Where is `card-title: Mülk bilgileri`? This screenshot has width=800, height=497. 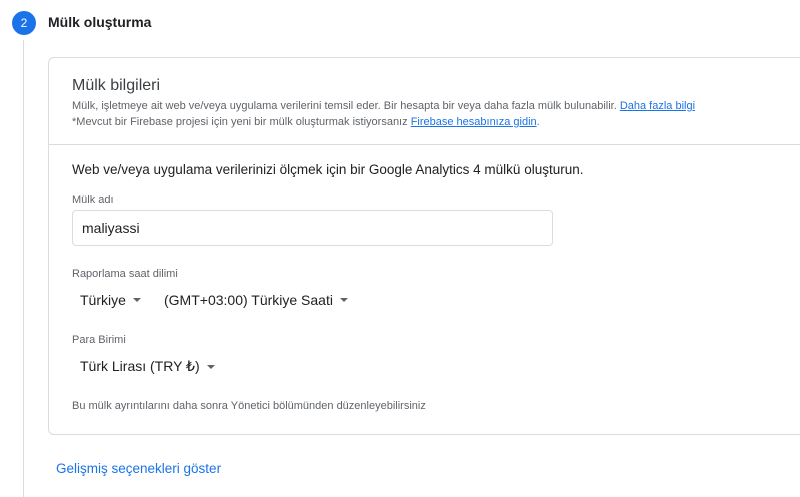 card-title: Mülk bilgileri is located at coordinates (116, 85).